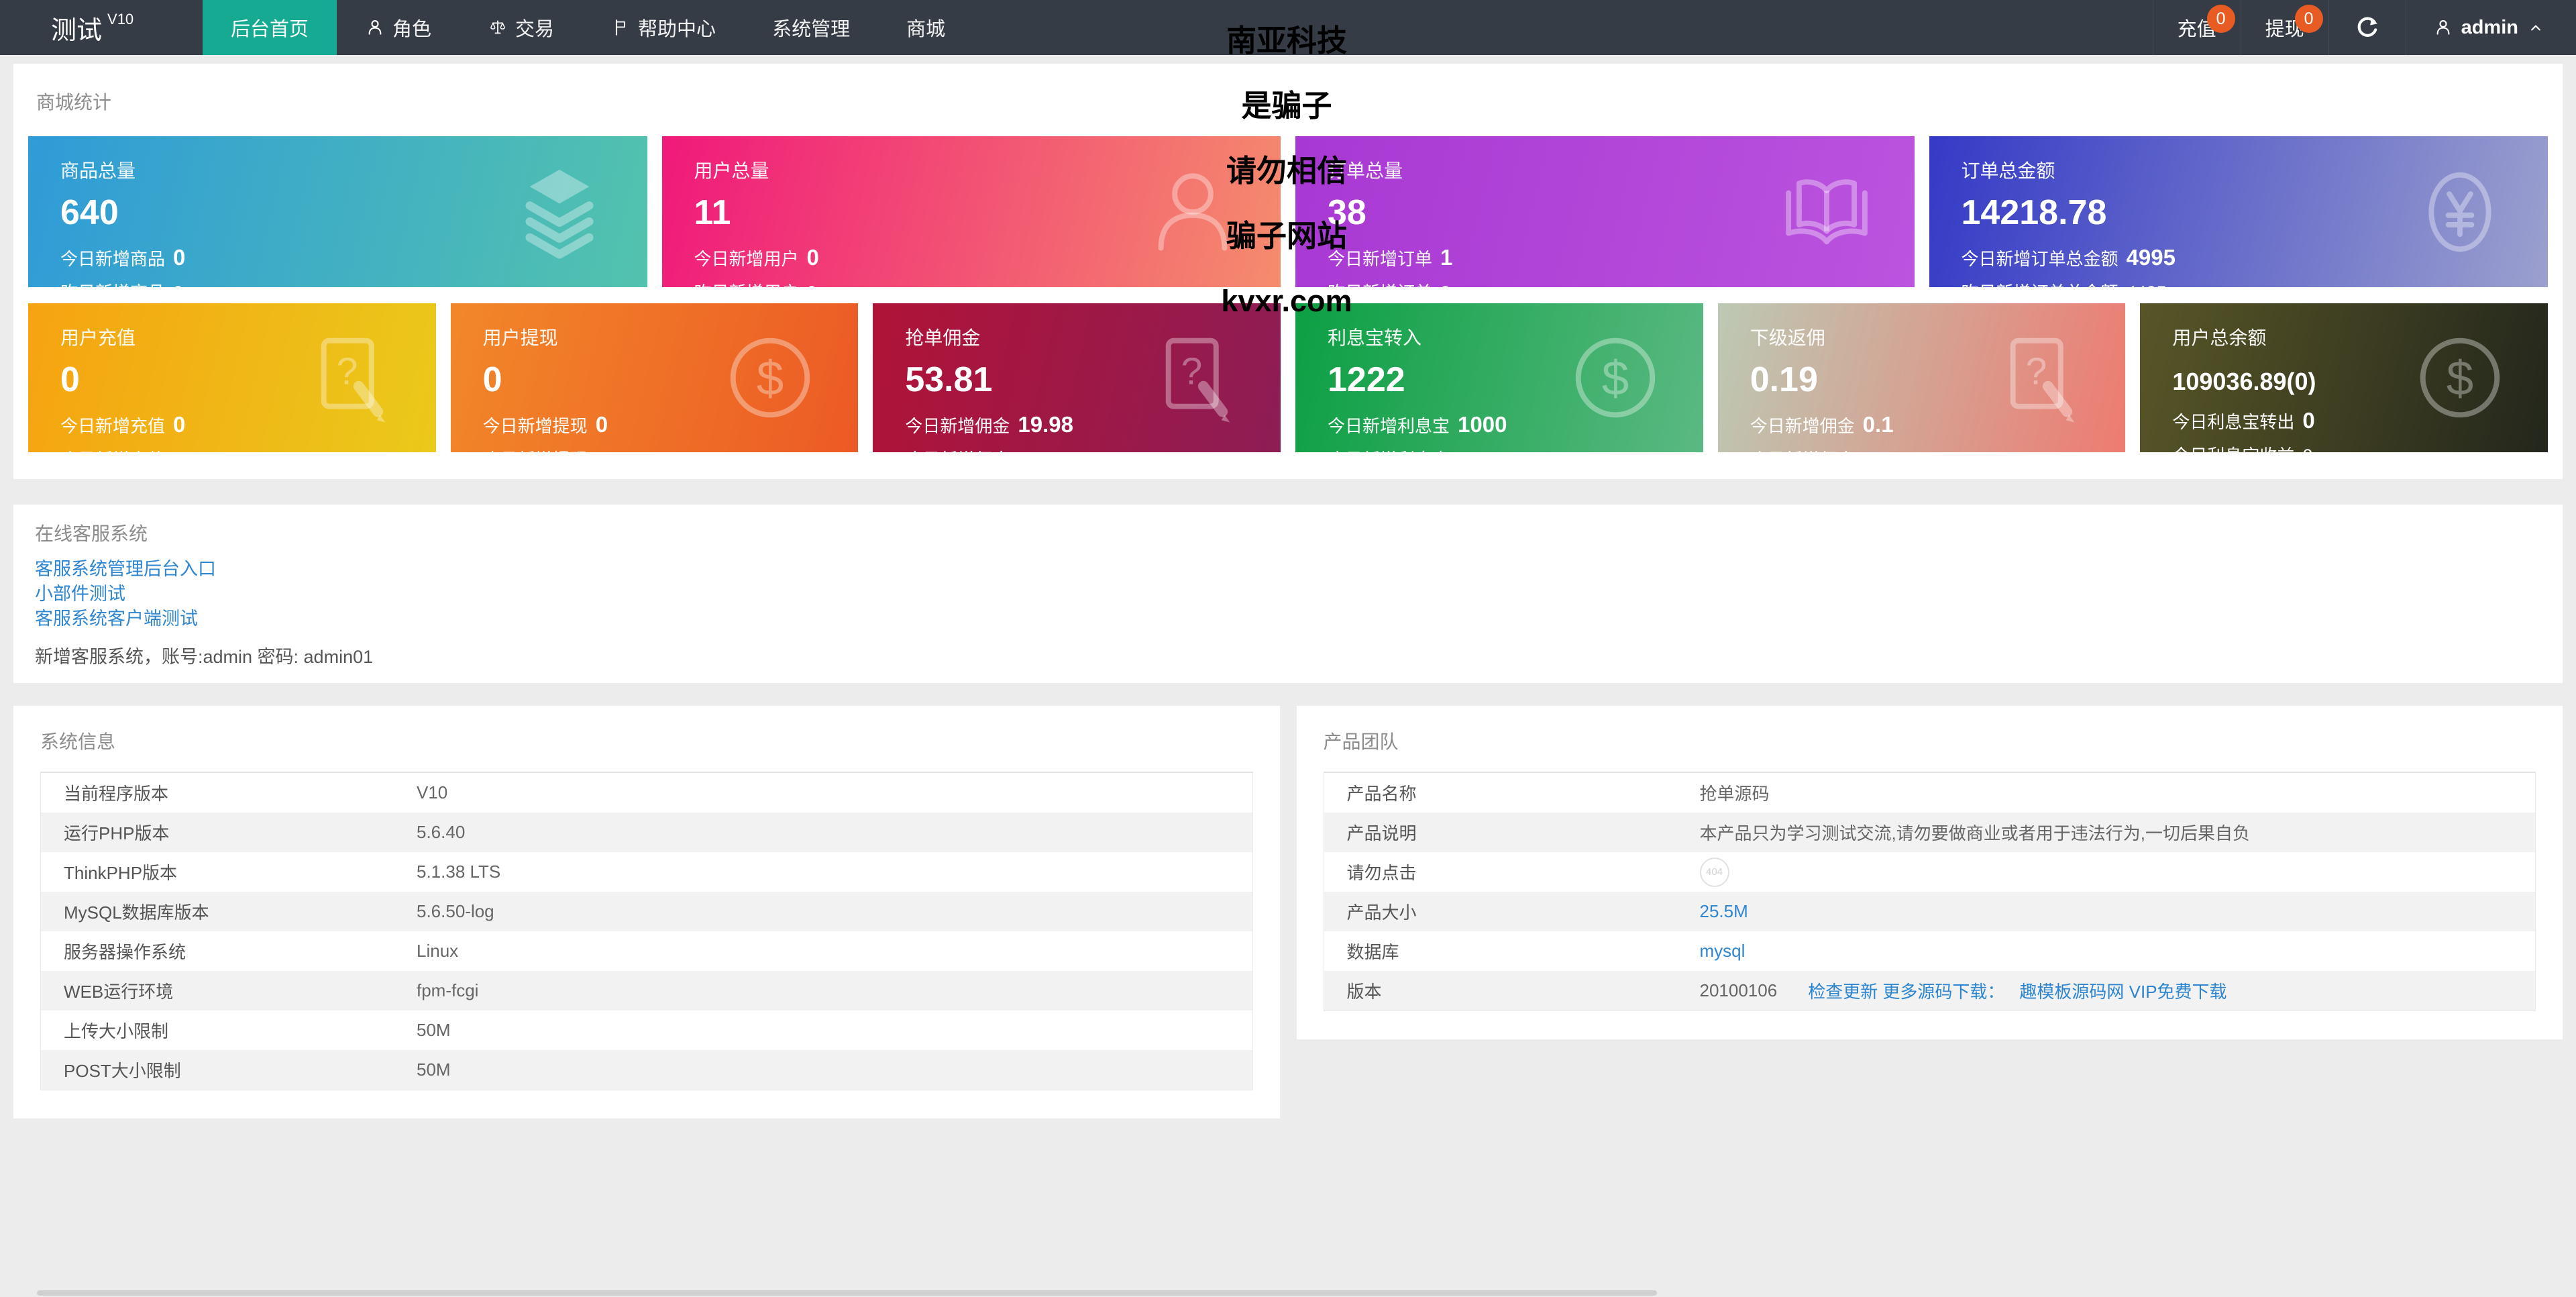 Image resolution: width=2576 pixels, height=1297 pixels. What do you see at coordinates (438, 951) in the screenshot?
I see `row-value: Linux` at bounding box center [438, 951].